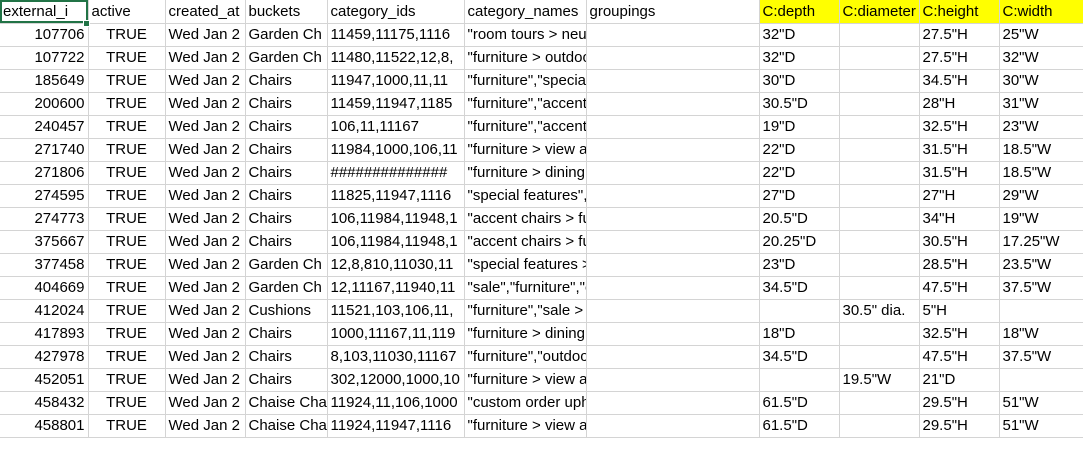 The height and width of the screenshot is (459, 1083). What do you see at coordinates (799, 426) in the screenshot?
I see `cell-c-depth: 61.5"D` at bounding box center [799, 426].